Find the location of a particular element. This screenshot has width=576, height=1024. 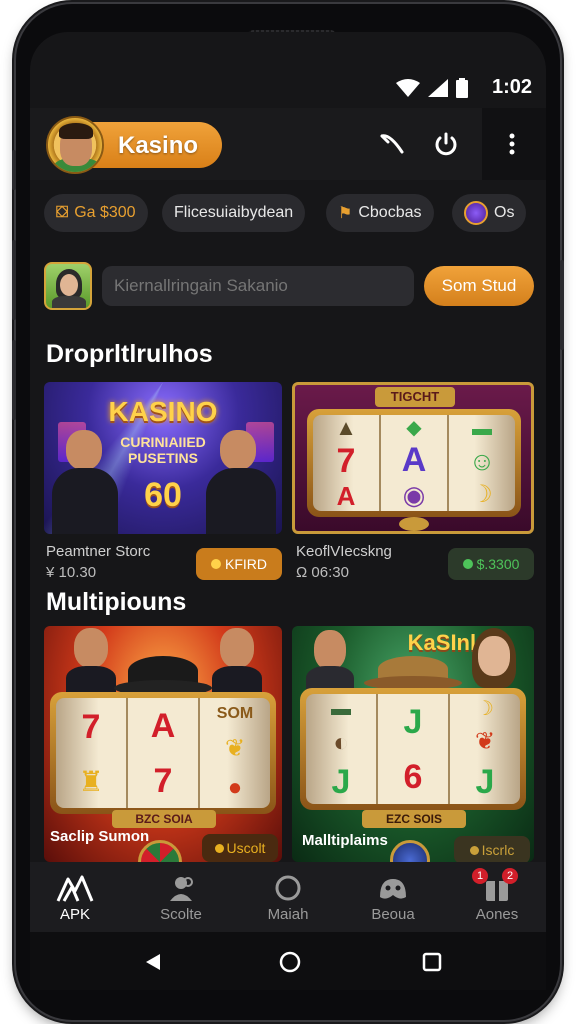

wallet-icon: ⛋ is located at coordinates (62, 212).